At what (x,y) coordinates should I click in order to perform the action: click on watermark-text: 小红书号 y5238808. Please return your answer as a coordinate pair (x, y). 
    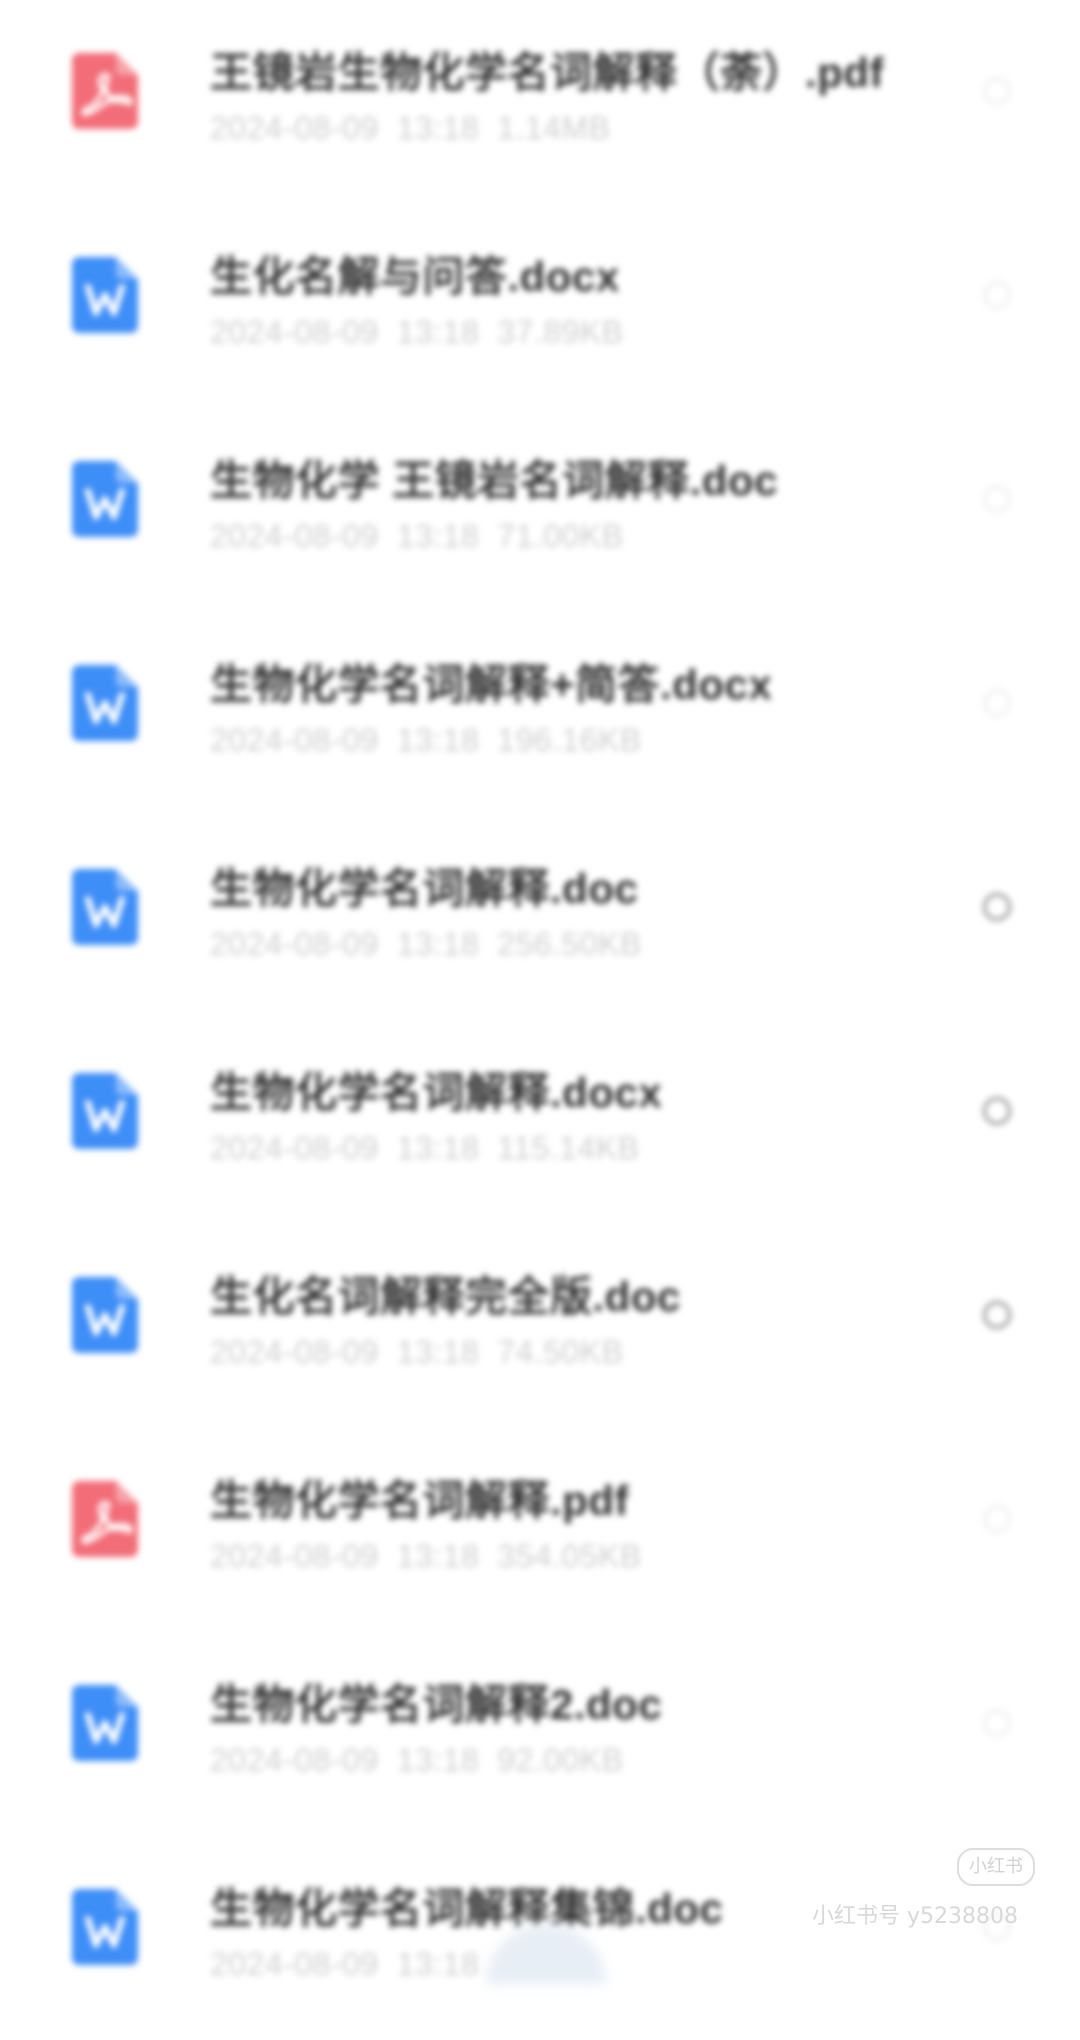
    Looking at the image, I should click on (915, 1916).